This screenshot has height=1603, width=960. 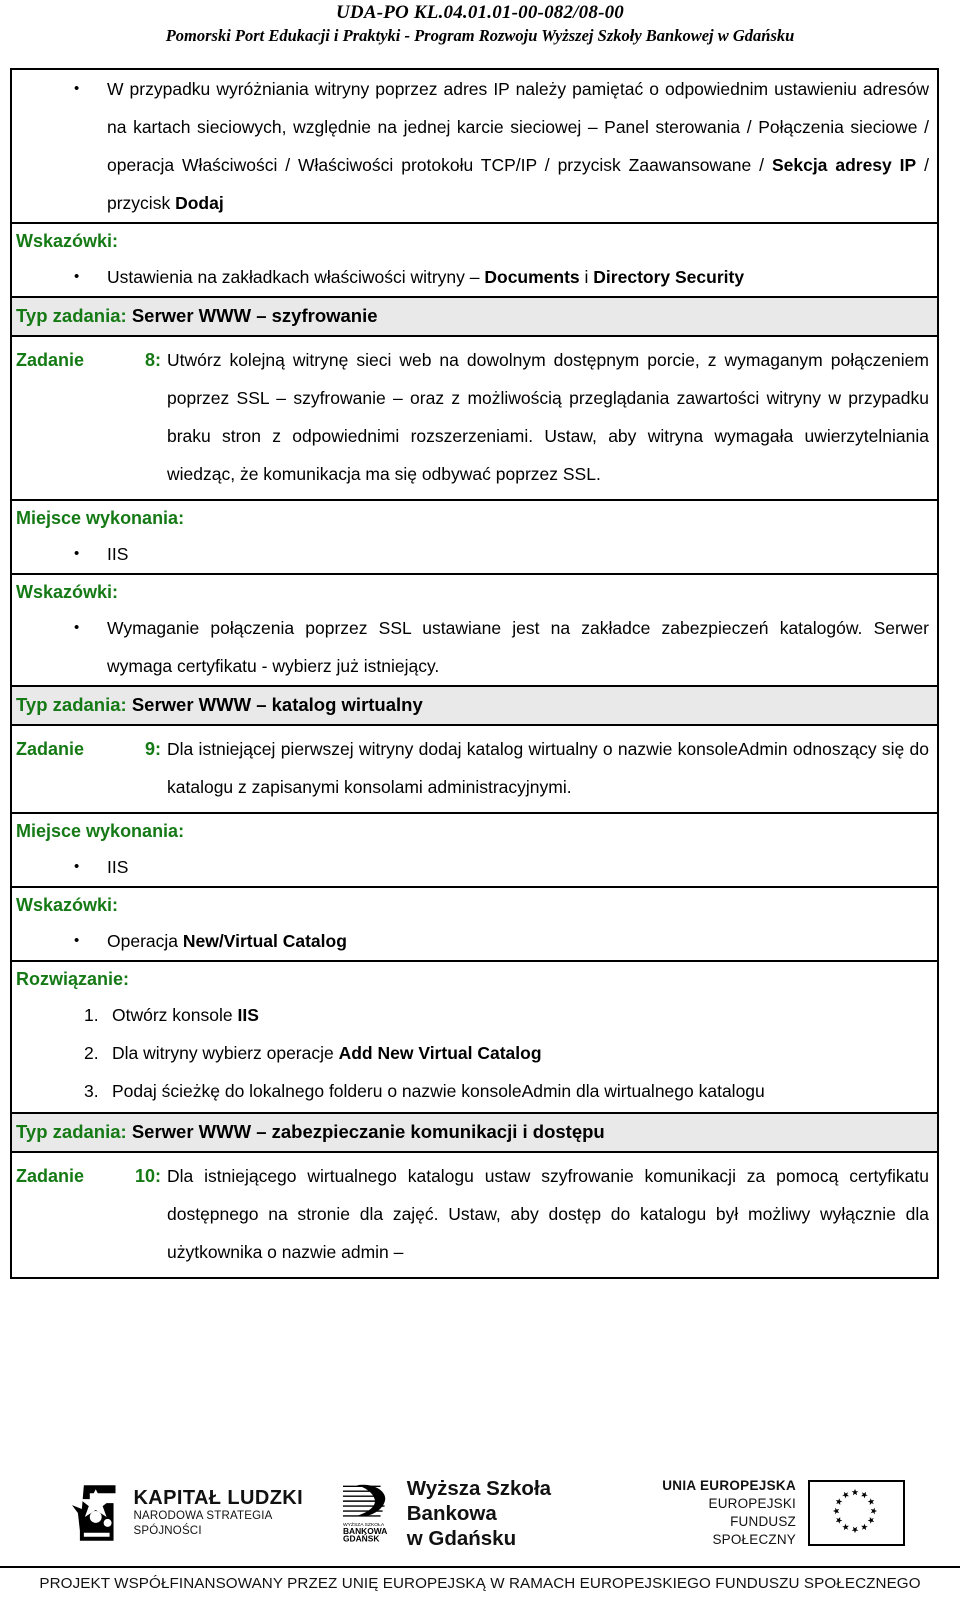 What do you see at coordinates (88, 360) in the screenshot?
I see `zadanie-8-tag: Zadanie 8:` at bounding box center [88, 360].